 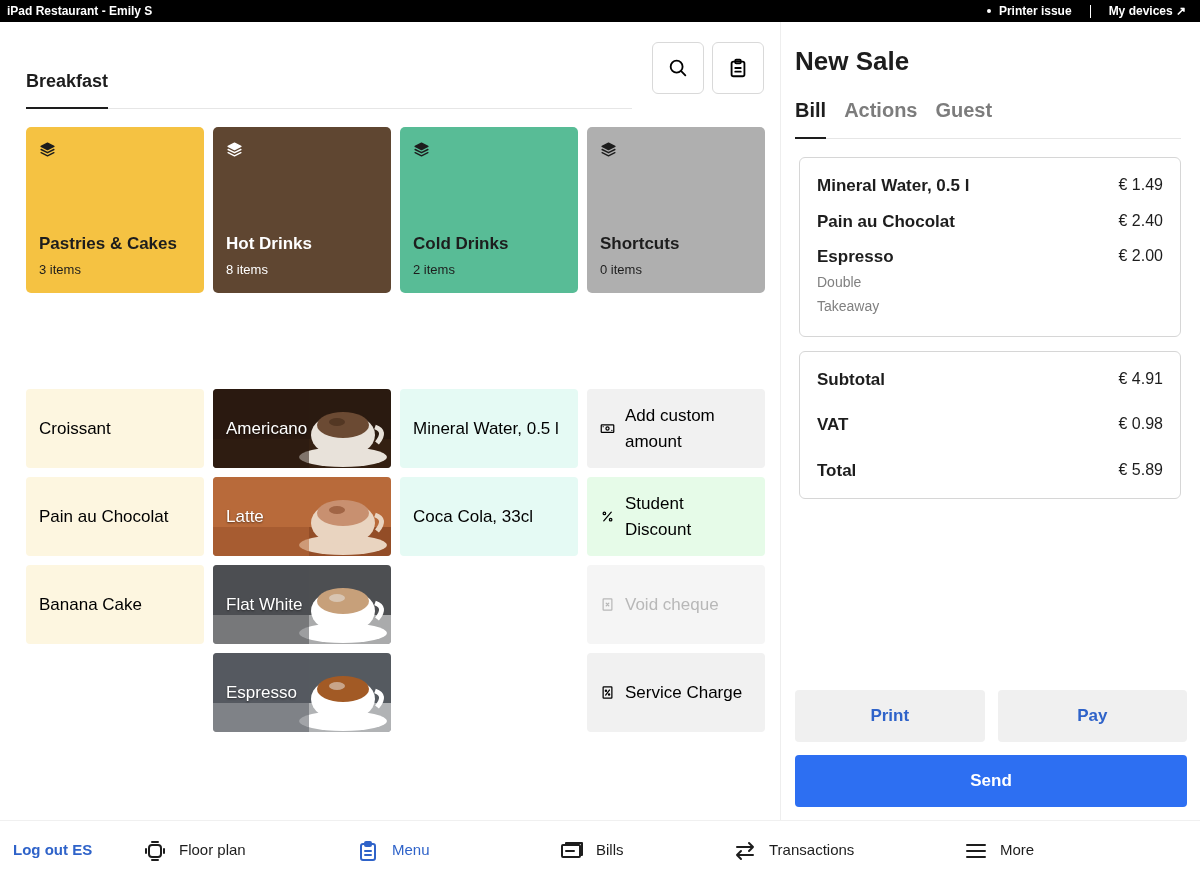 I want to click on product-tile: Croissant, so click(x=115, y=428).